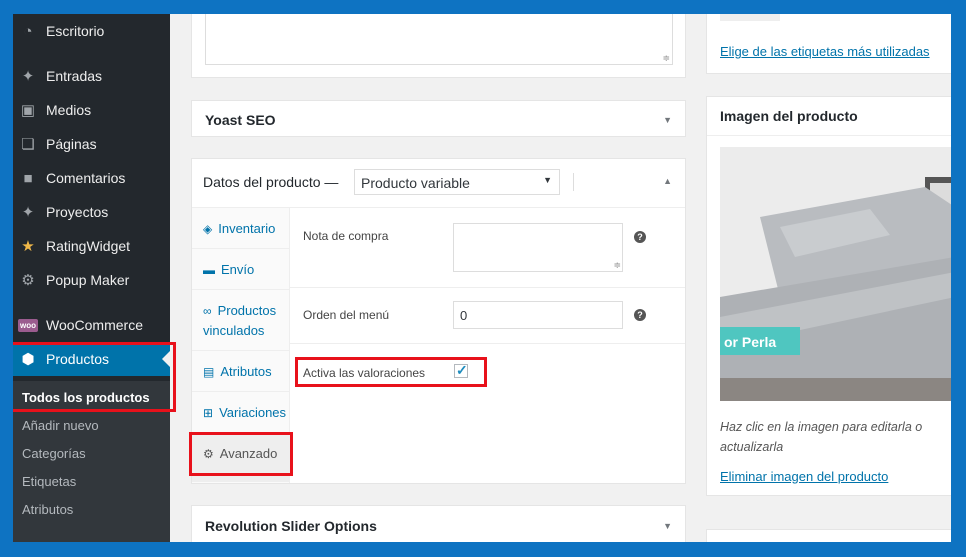  I want to click on submenu-etiquetas: Etiquetas, so click(49, 481).